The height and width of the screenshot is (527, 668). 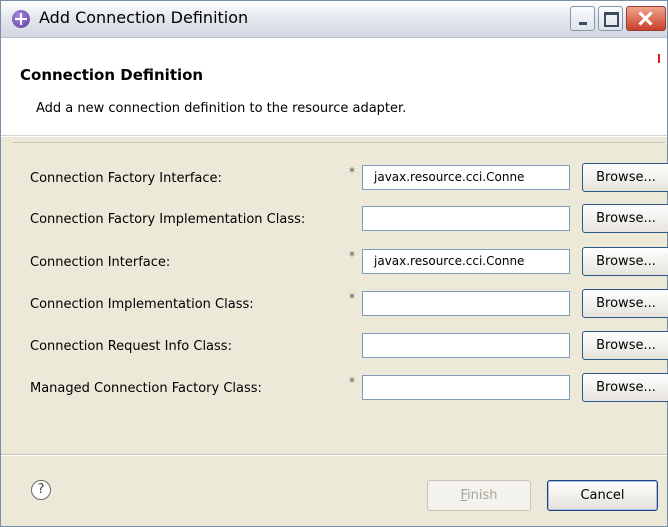 I want to click on connection-interface-field: javax.resource.cci.Conne, so click(x=466, y=261).